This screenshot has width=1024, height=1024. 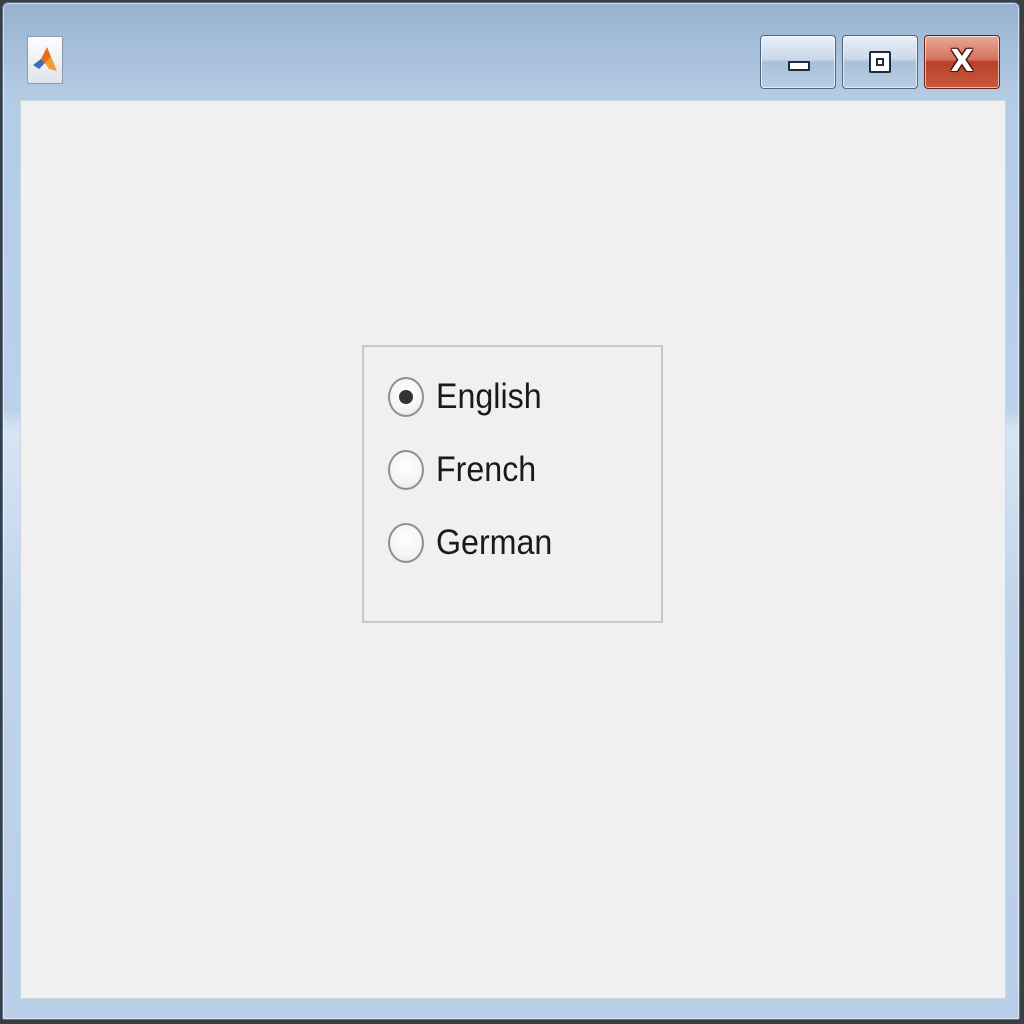 I want to click on radio-french: French, so click(x=518, y=470).